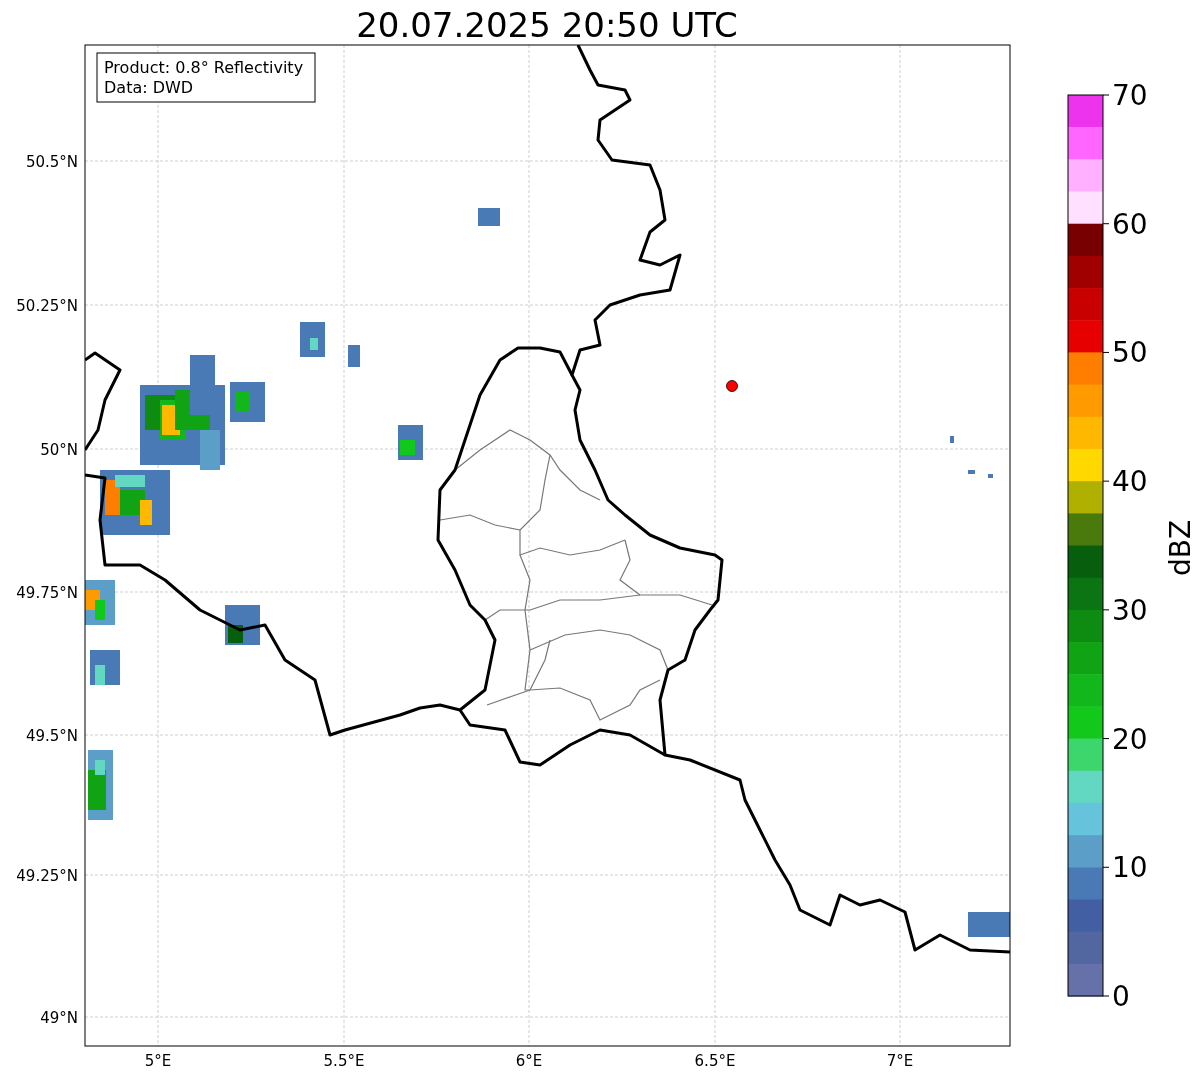 This screenshot has width=1202, height=1081. What do you see at coordinates (900, 1061) in the screenshot?
I see `longitude-label: 7°E` at bounding box center [900, 1061].